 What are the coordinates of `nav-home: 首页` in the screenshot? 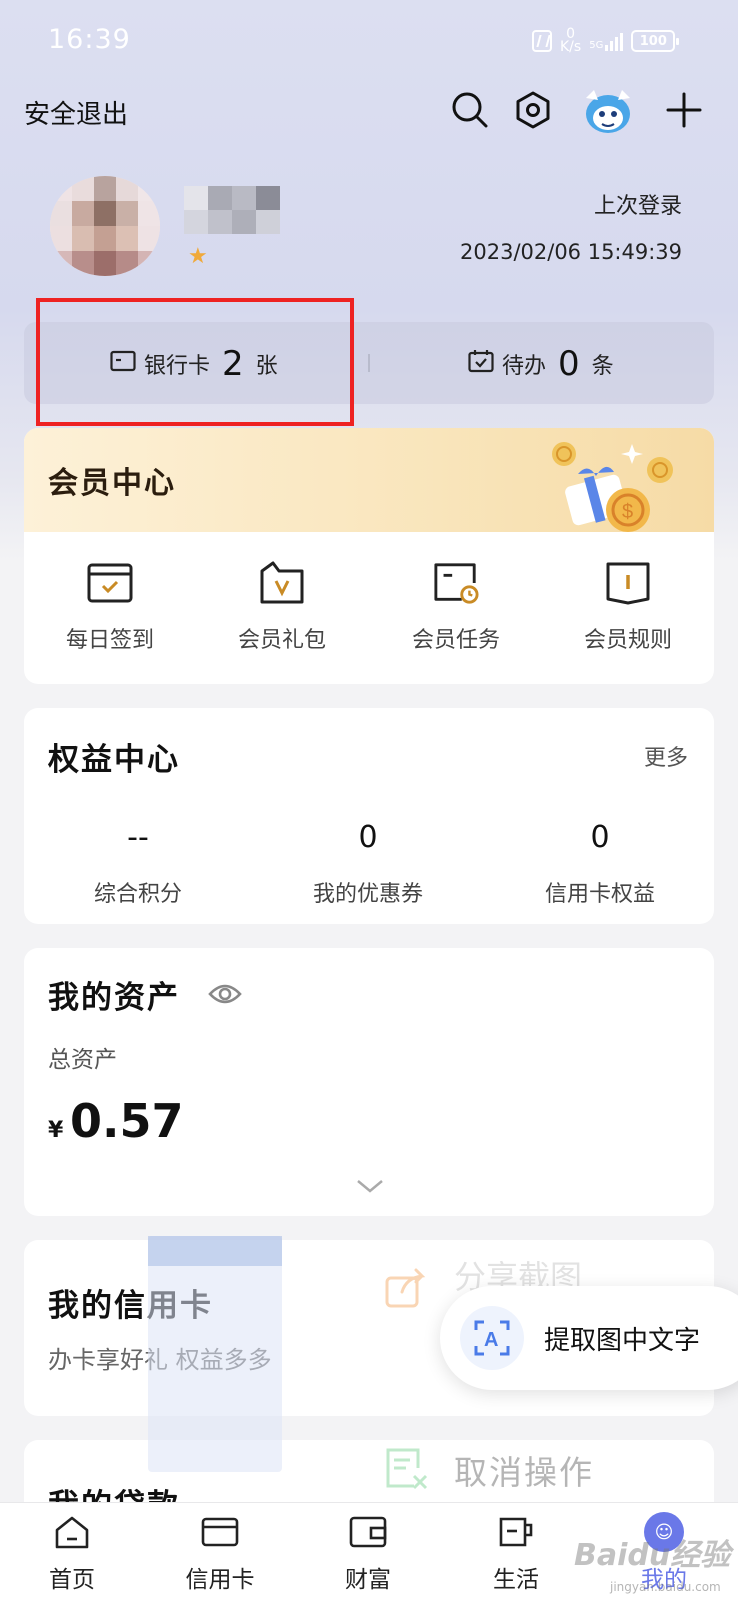 It's located at (72, 1553).